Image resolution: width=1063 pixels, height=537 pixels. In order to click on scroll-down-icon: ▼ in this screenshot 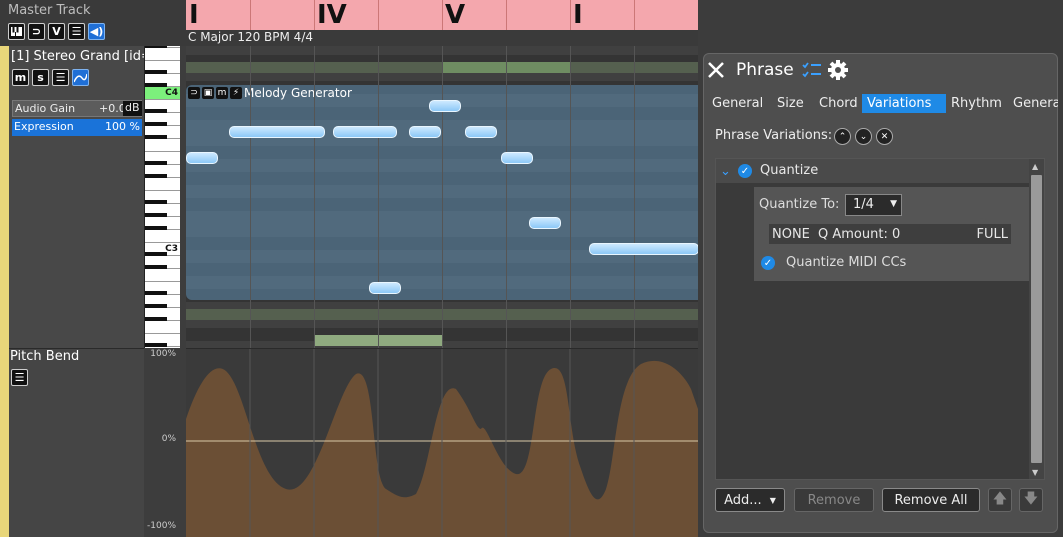, I will do `click(1035, 472)`.